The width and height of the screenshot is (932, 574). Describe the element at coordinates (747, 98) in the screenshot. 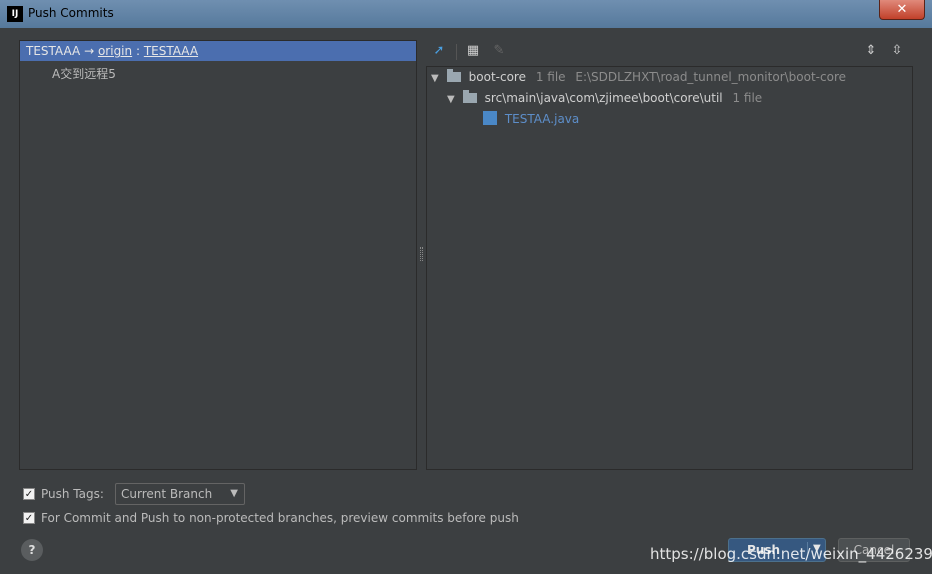

I see `package-count: 1 file` at that location.